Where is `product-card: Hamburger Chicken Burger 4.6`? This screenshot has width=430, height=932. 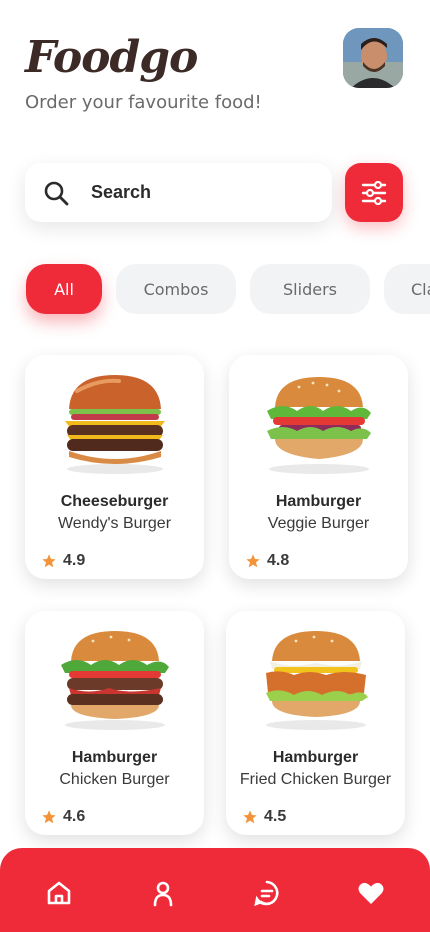 product-card: Hamburger Chicken Burger 4.6 is located at coordinates (114, 723).